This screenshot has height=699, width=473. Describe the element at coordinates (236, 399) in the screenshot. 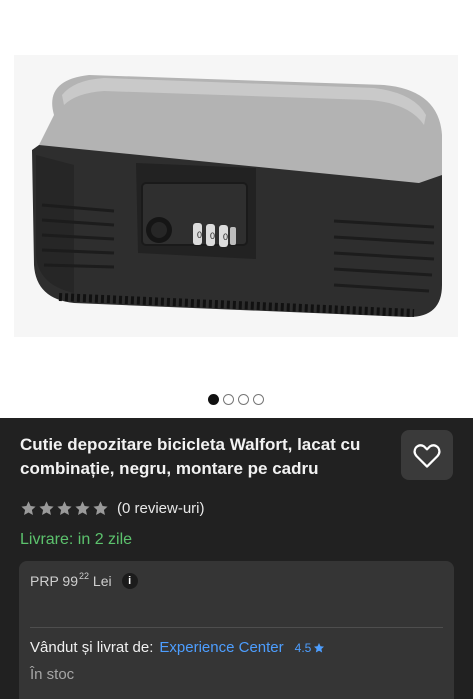

I see `gallery-pagination` at that location.